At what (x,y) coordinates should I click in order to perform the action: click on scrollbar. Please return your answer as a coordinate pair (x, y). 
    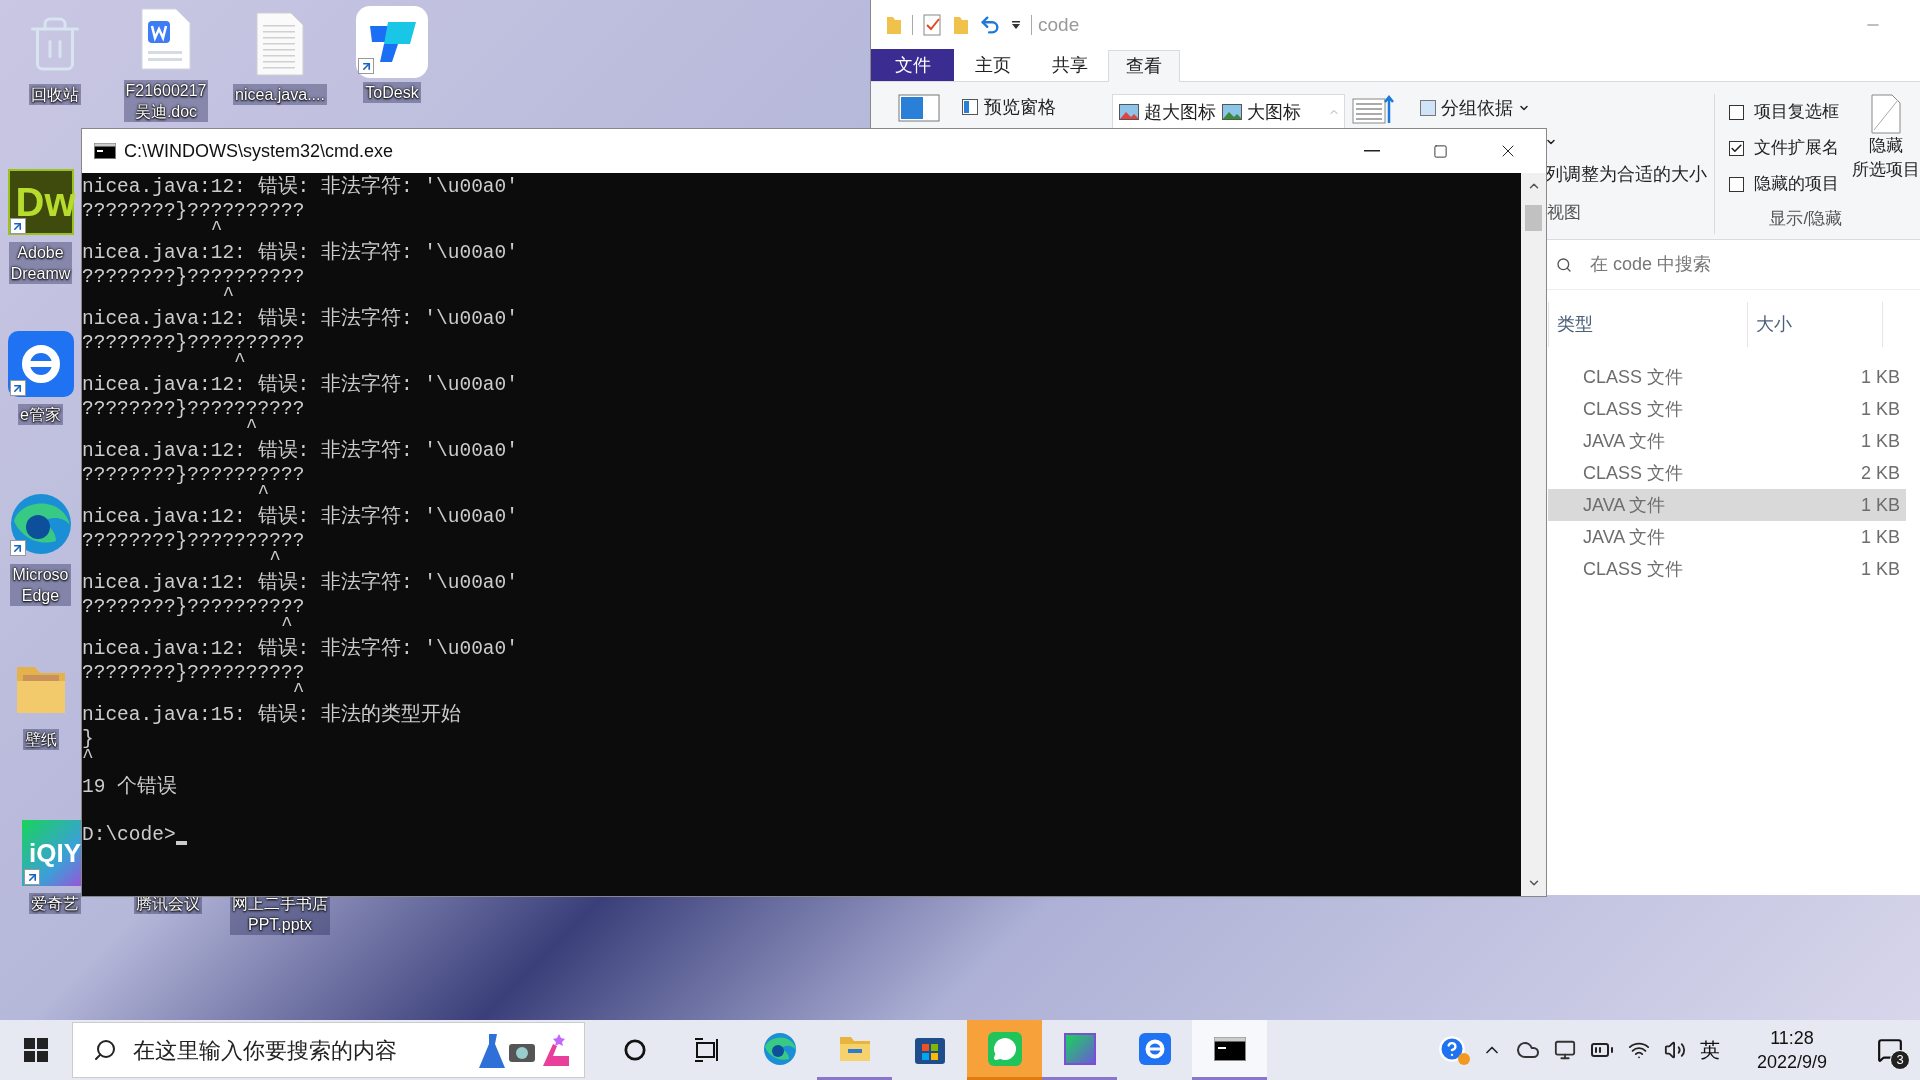
    Looking at the image, I should click on (1533, 534).